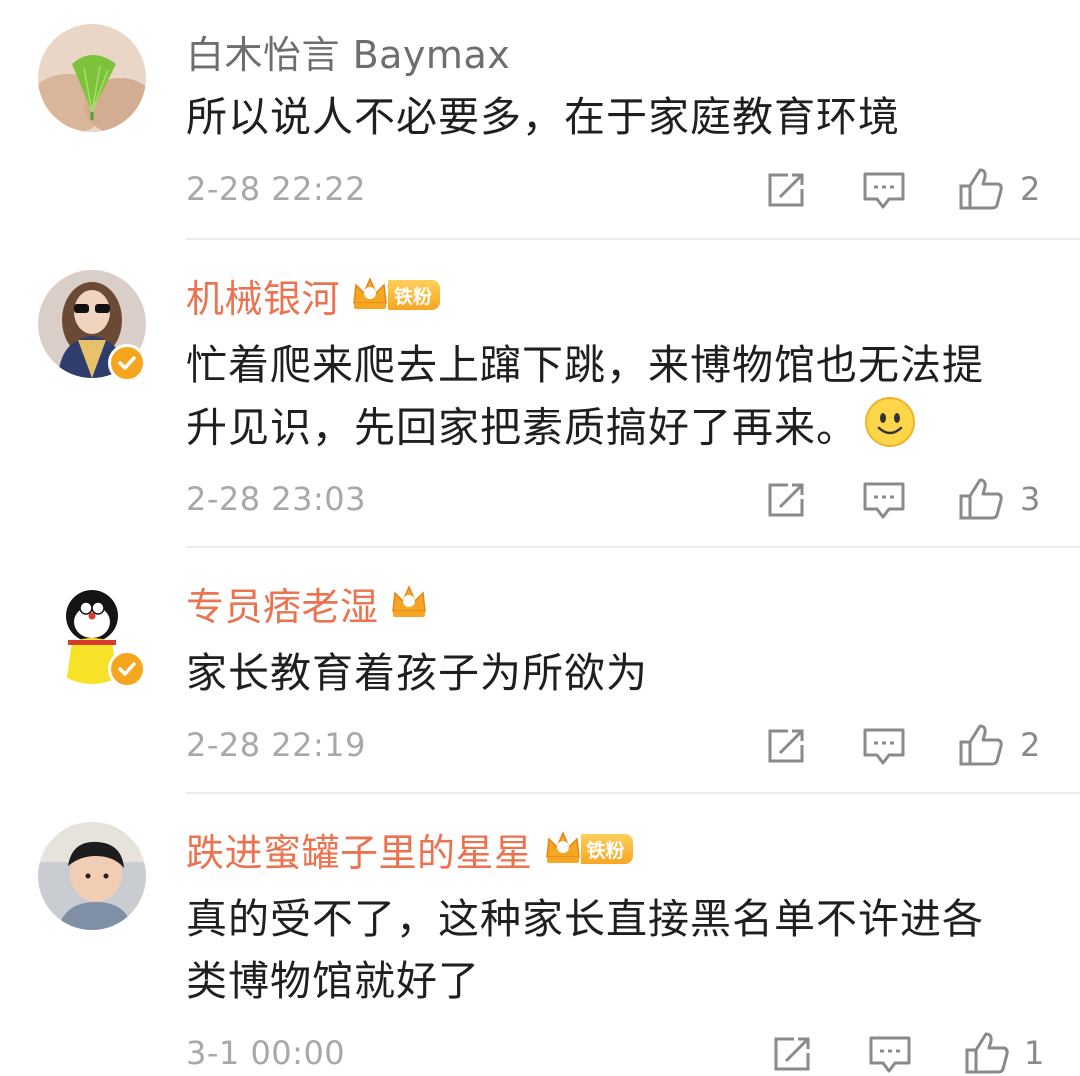 This screenshot has width=1080, height=1076. What do you see at coordinates (359, 849) in the screenshot?
I see `username: 跌进蜜罐子里的星星` at bounding box center [359, 849].